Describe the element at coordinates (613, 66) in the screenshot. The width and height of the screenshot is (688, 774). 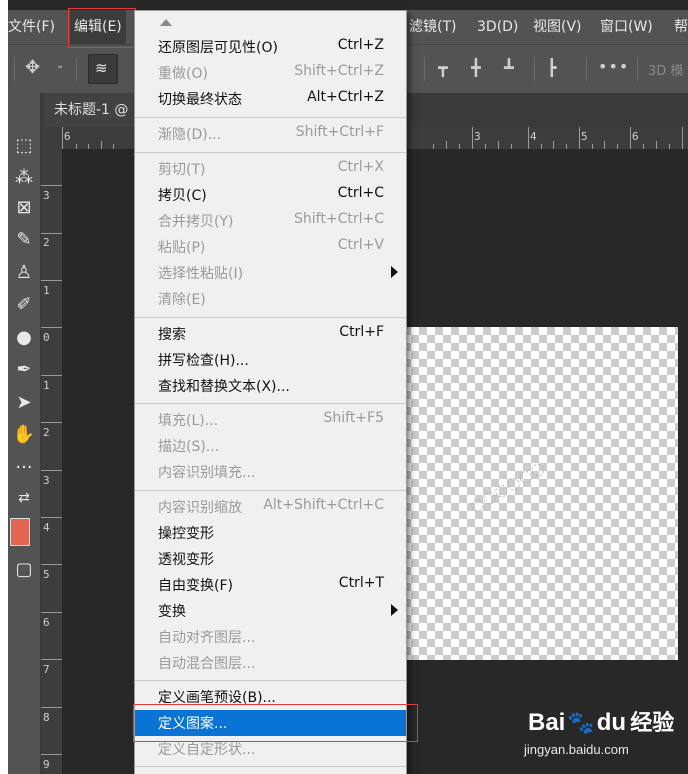
I see `more-options-icon: •••` at that location.